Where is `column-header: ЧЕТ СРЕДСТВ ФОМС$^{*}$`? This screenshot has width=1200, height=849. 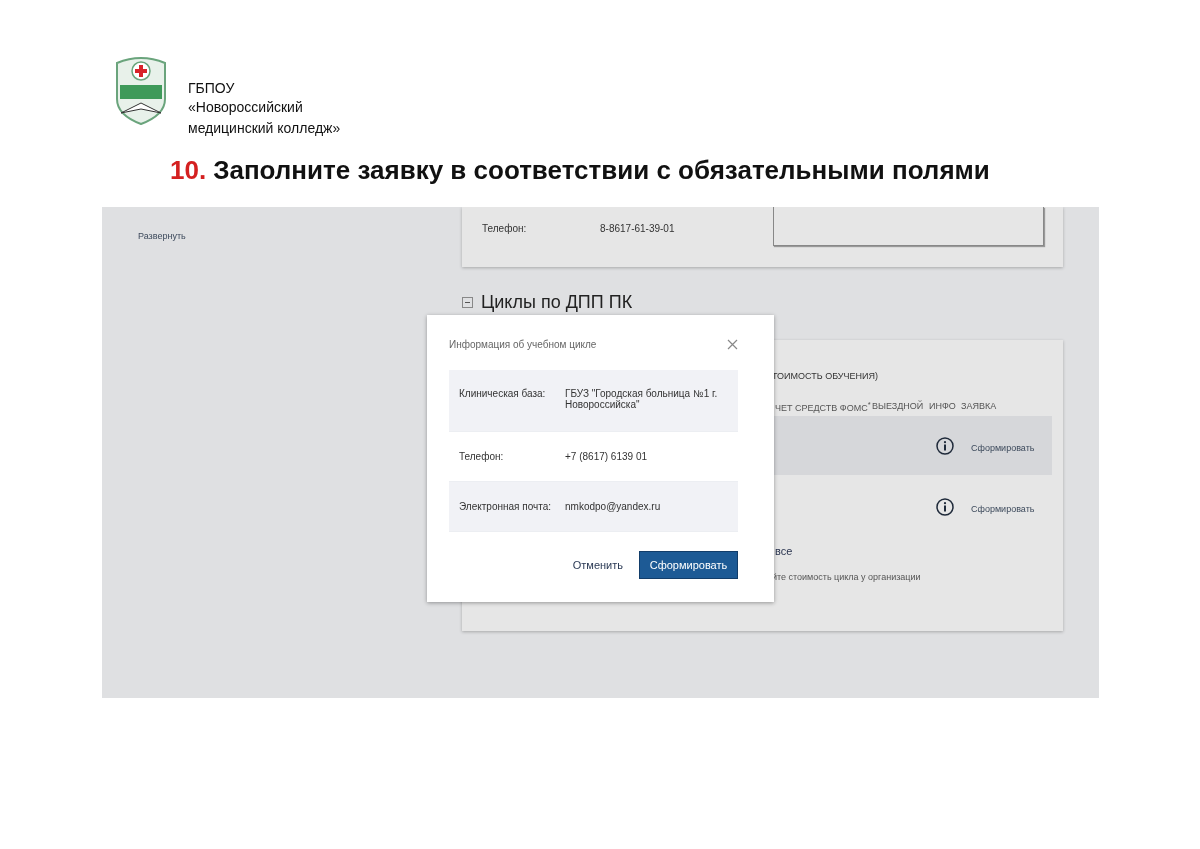 column-header: ЧЕТ СРЕДСТВ ФОМС$^{*}$ is located at coordinates (823, 406).